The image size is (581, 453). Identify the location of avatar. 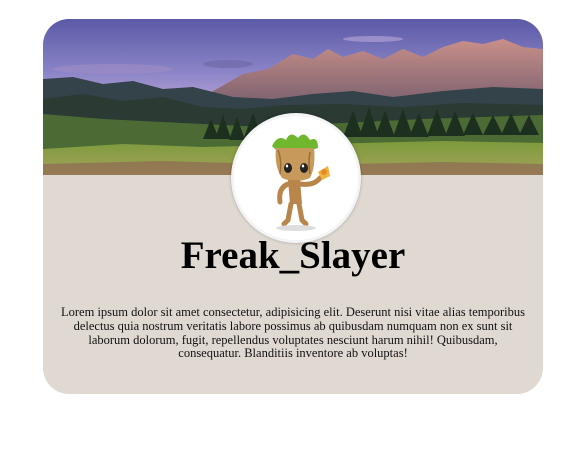
(296, 178).